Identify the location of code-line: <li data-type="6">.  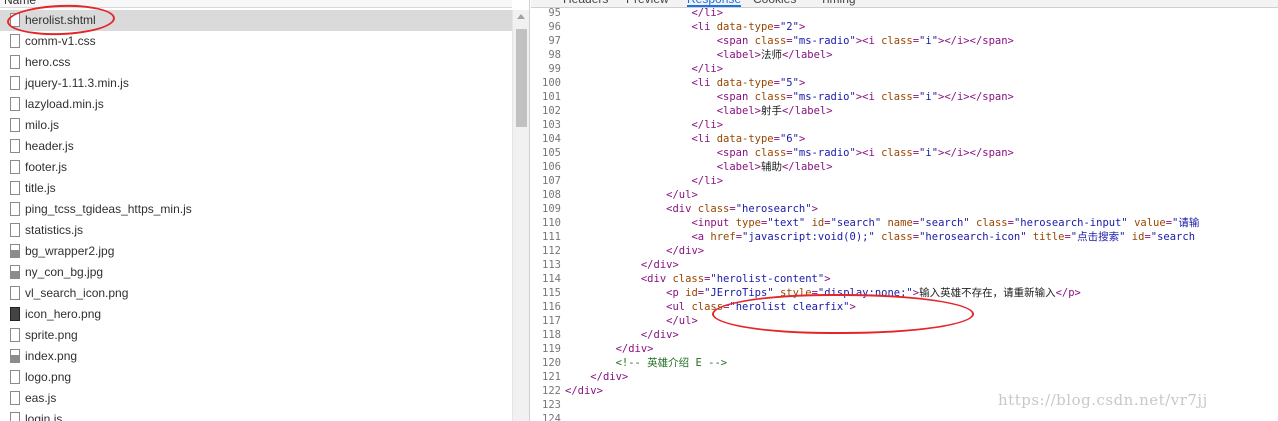
(882, 139).